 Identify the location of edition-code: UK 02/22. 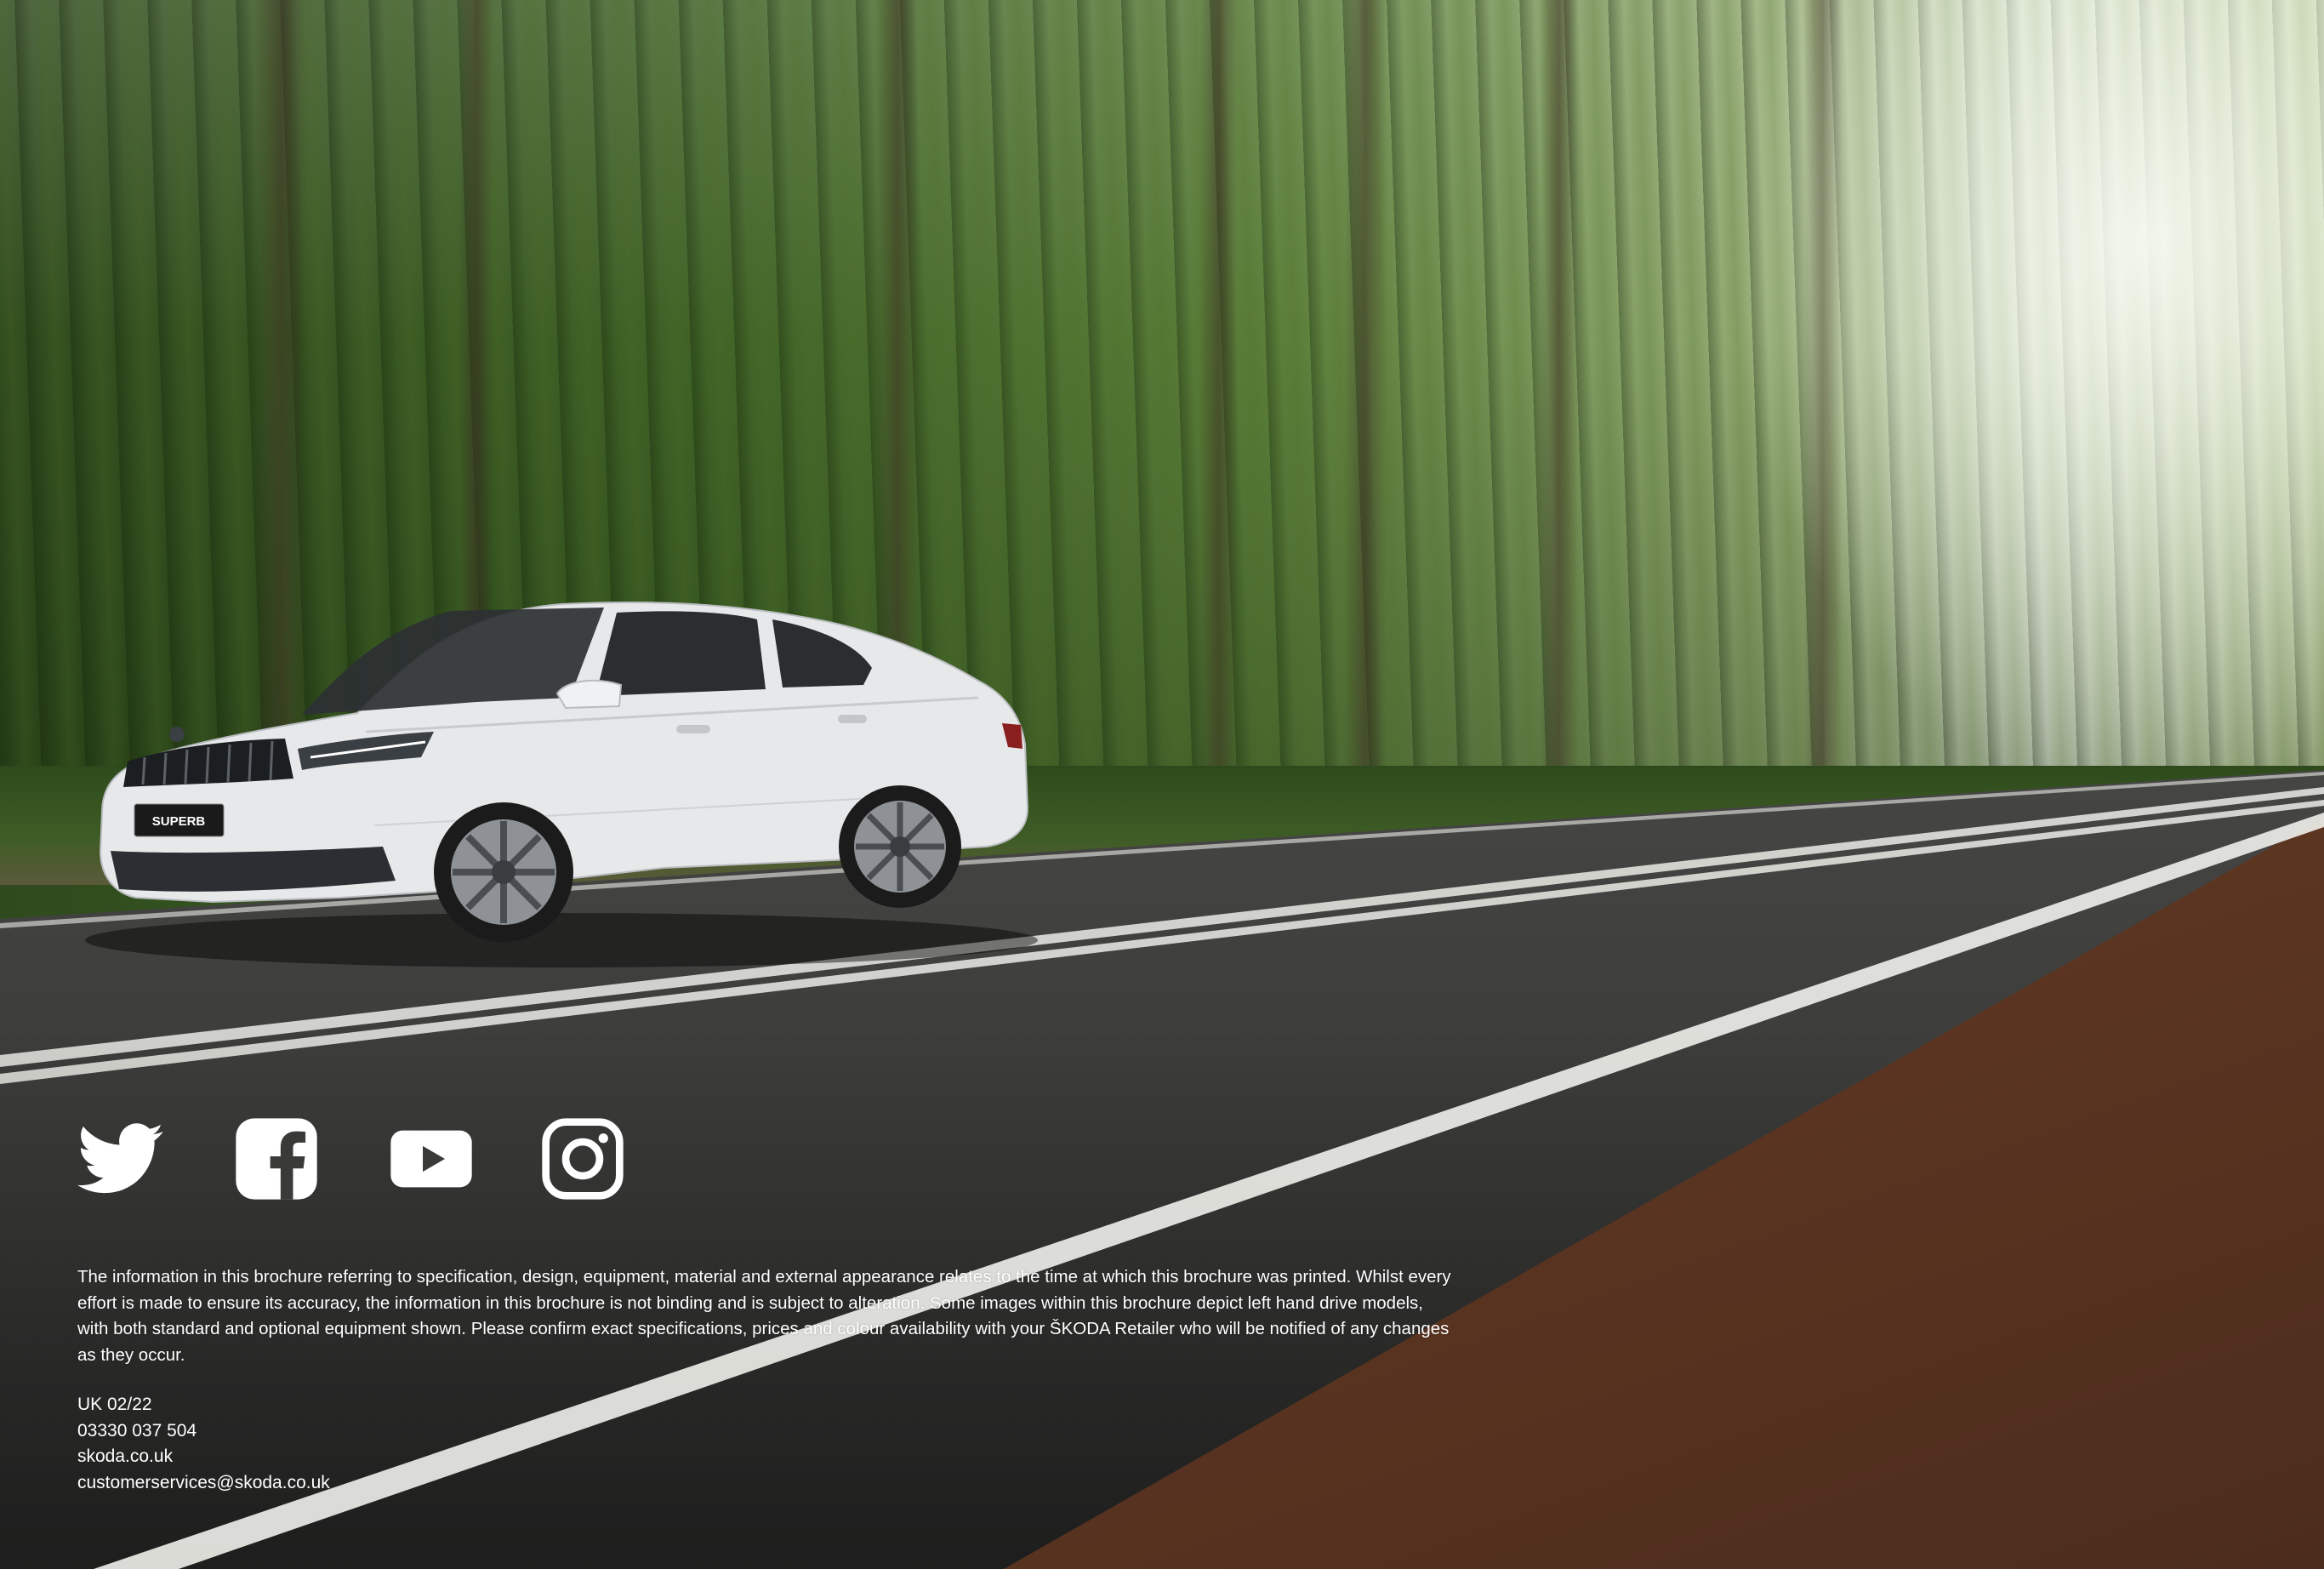
(114, 1404).